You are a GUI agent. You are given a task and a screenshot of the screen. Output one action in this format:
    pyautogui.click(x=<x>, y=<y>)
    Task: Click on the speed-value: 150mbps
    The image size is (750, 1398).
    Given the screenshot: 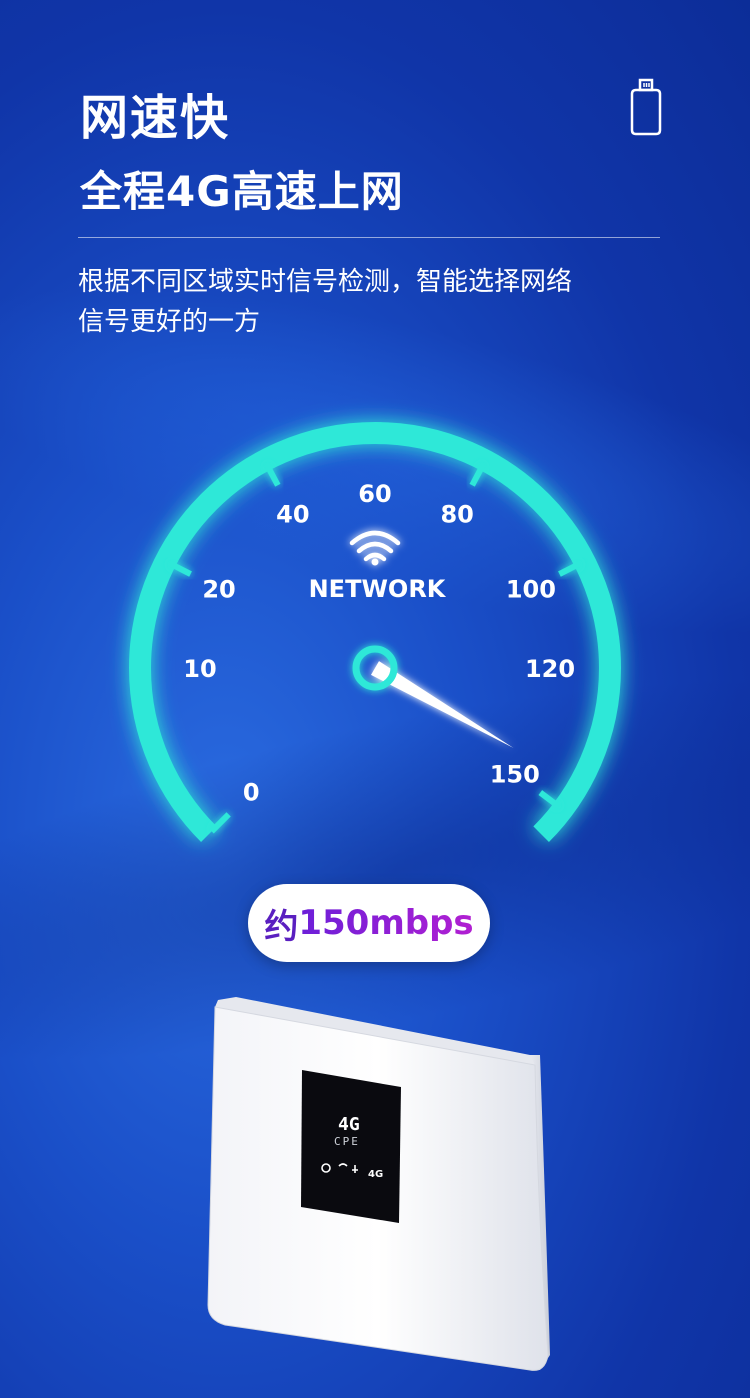 What is the action you would take?
    pyautogui.click(x=386, y=923)
    